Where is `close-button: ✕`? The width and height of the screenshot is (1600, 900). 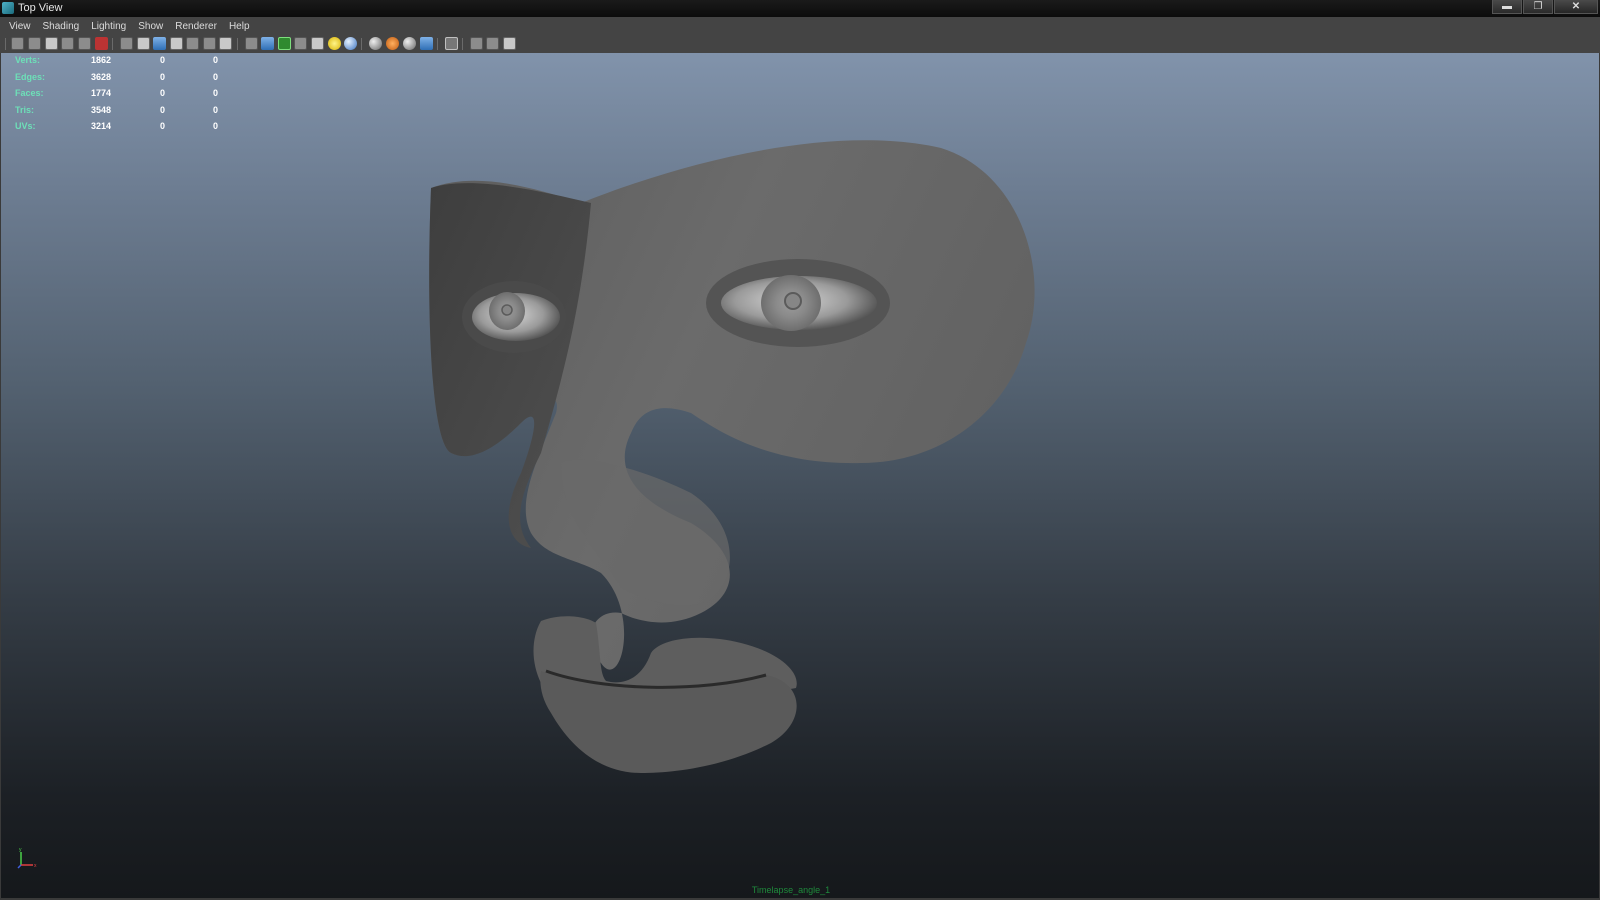
close-button: ✕ is located at coordinates (1576, 7).